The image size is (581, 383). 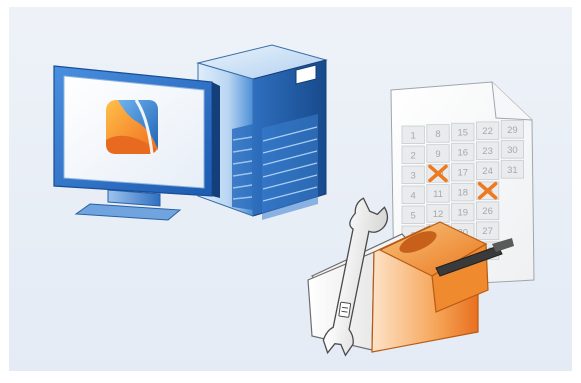 I want to click on calendar-date: 24, so click(x=487, y=171).